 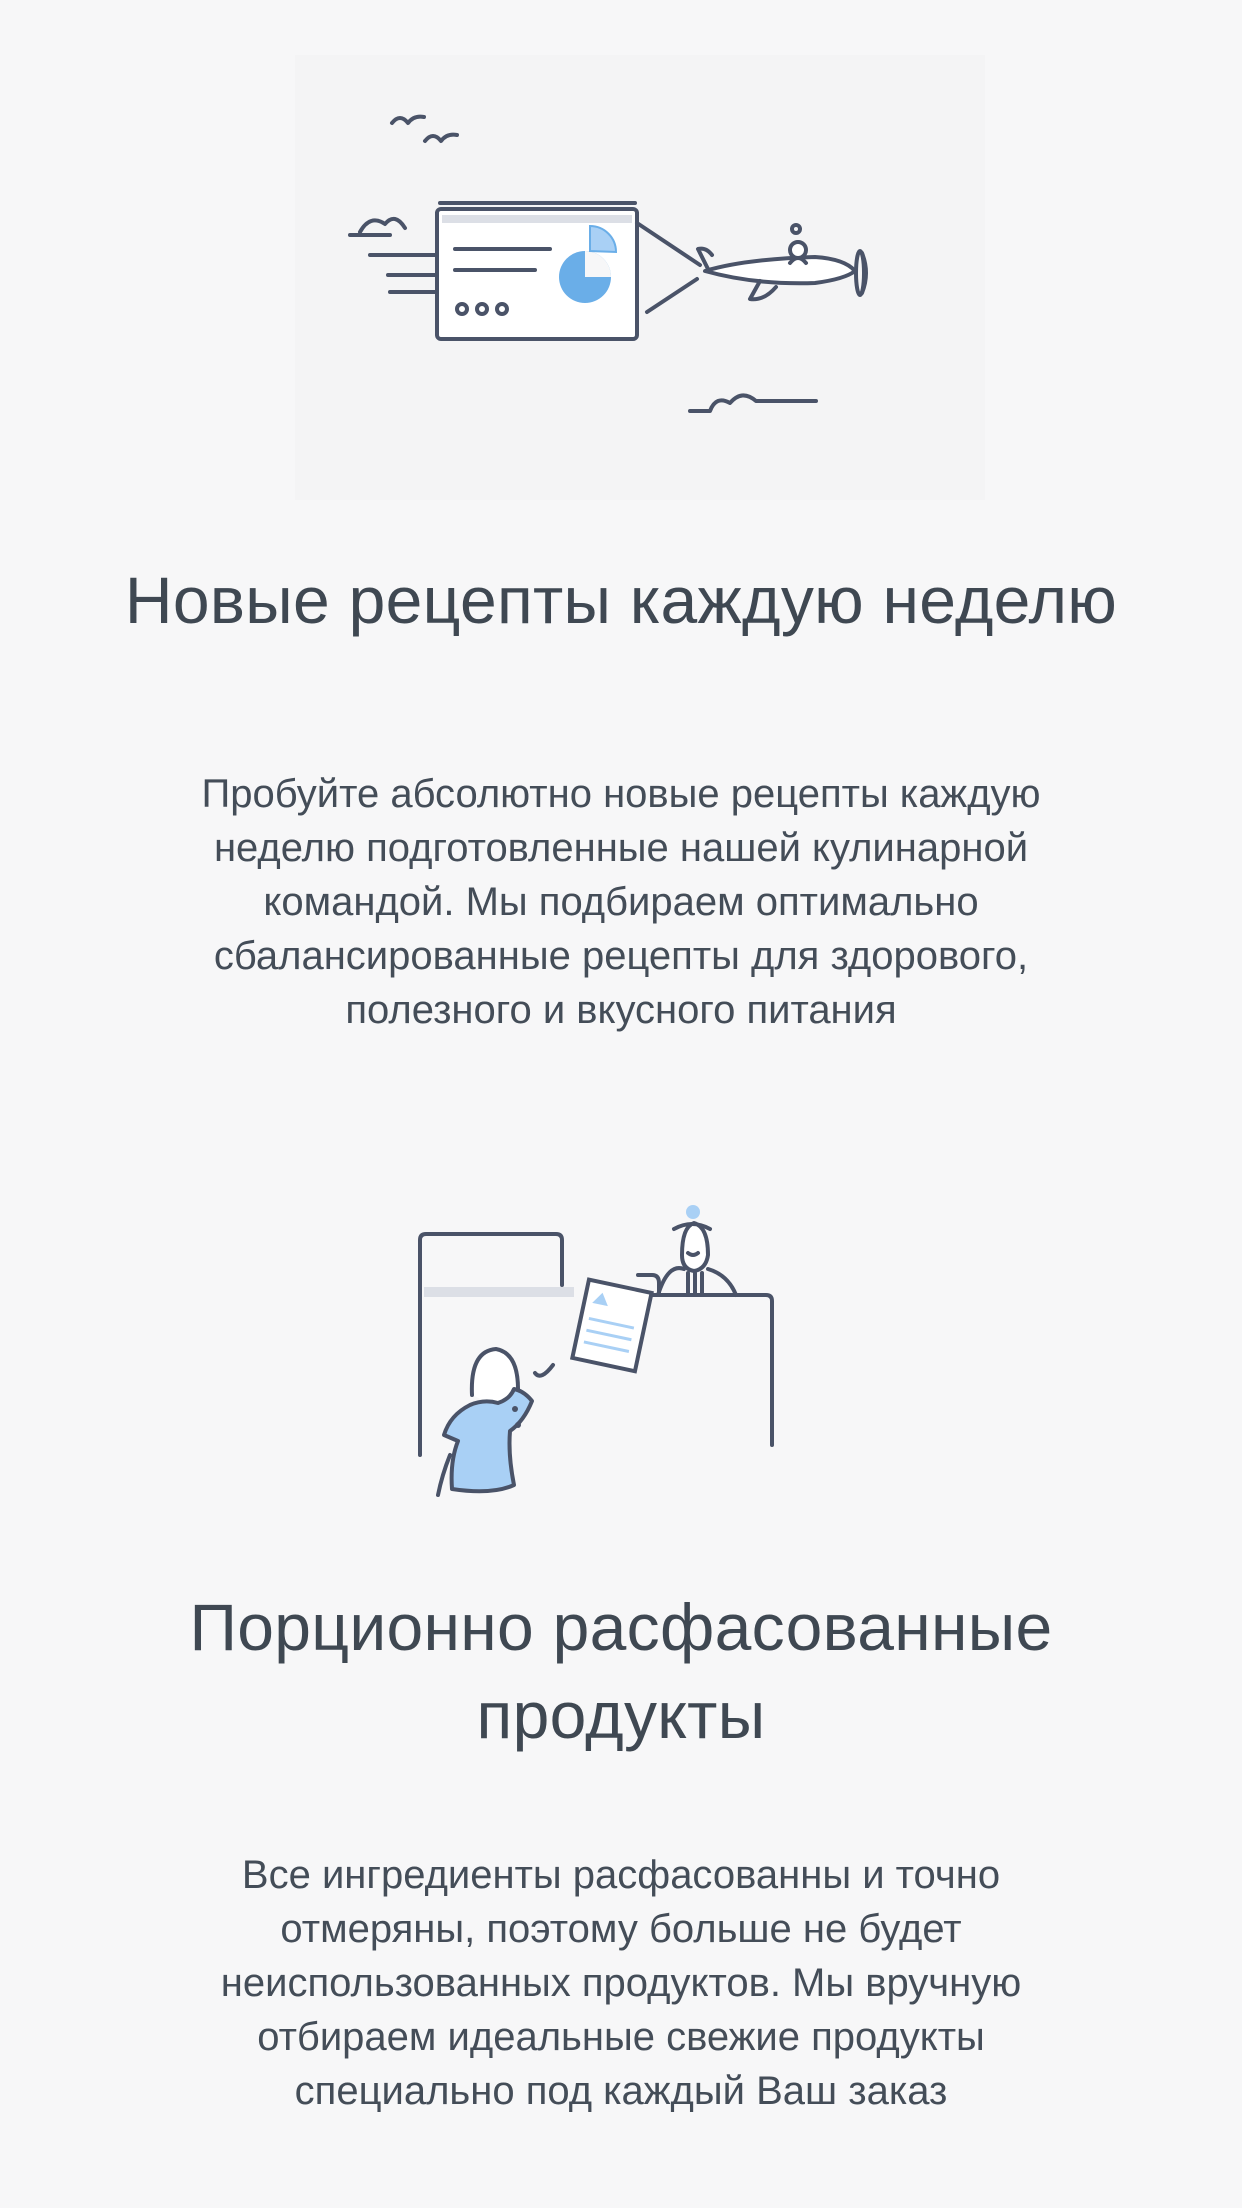 I want to click on feature-title: Порционно расфасованные продукты, so click(x=621, y=1671).